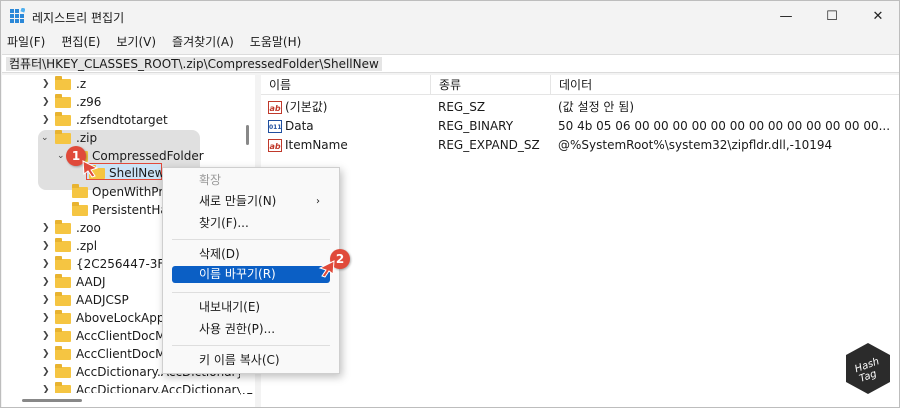  I want to click on maximize-button: ☐, so click(832, 16).